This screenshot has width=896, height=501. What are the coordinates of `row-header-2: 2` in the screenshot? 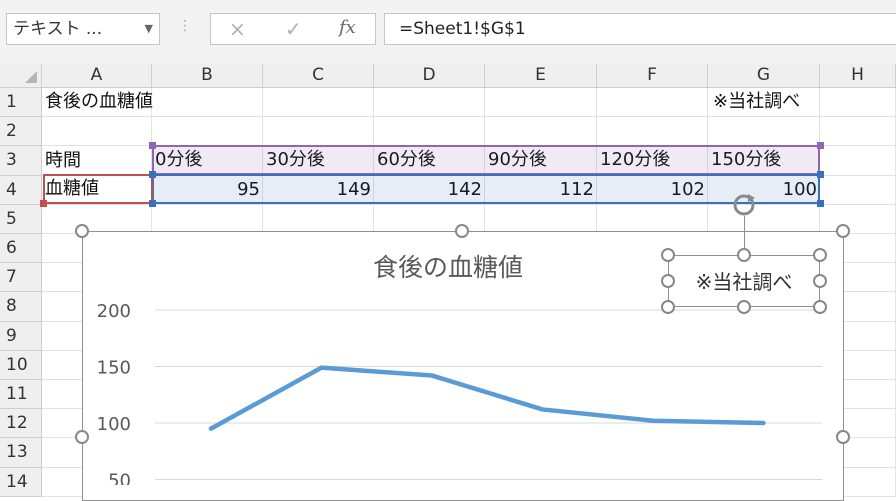 It's located at (21, 132).